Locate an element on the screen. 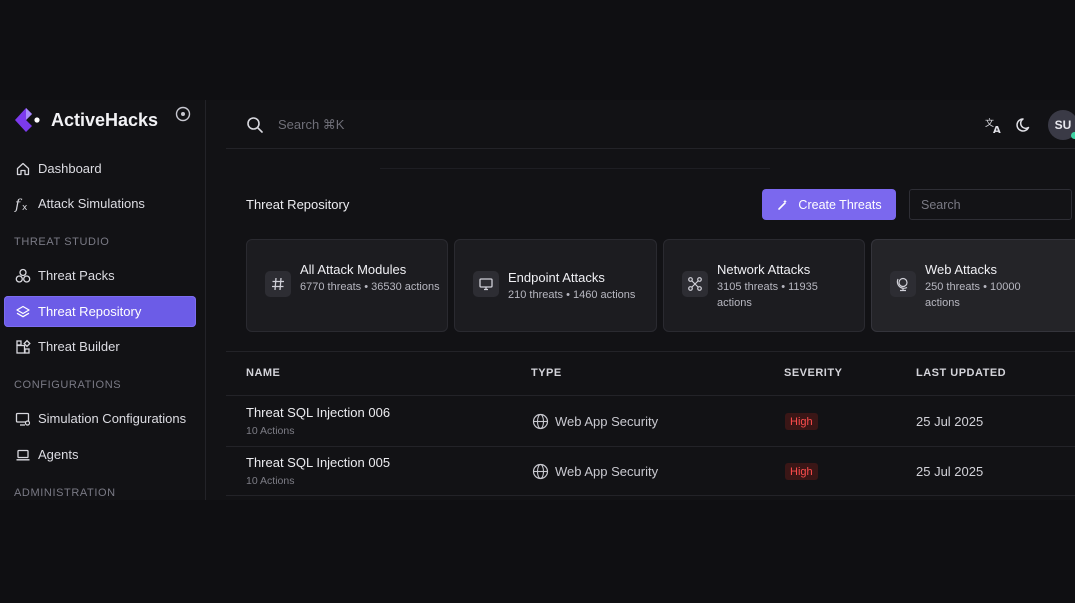 This screenshot has width=1075, height=603. divider is located at coordinates (575, 168).